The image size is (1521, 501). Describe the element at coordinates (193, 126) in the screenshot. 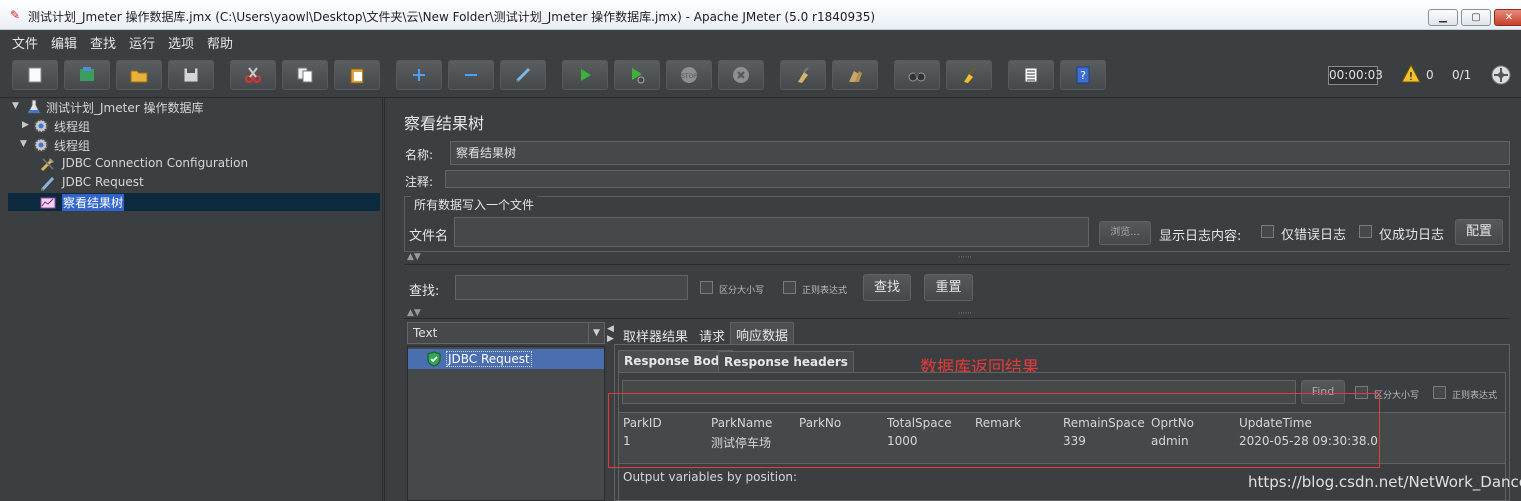

I see `tree-item-thread-group-1: ▶ 线程组` at that location.